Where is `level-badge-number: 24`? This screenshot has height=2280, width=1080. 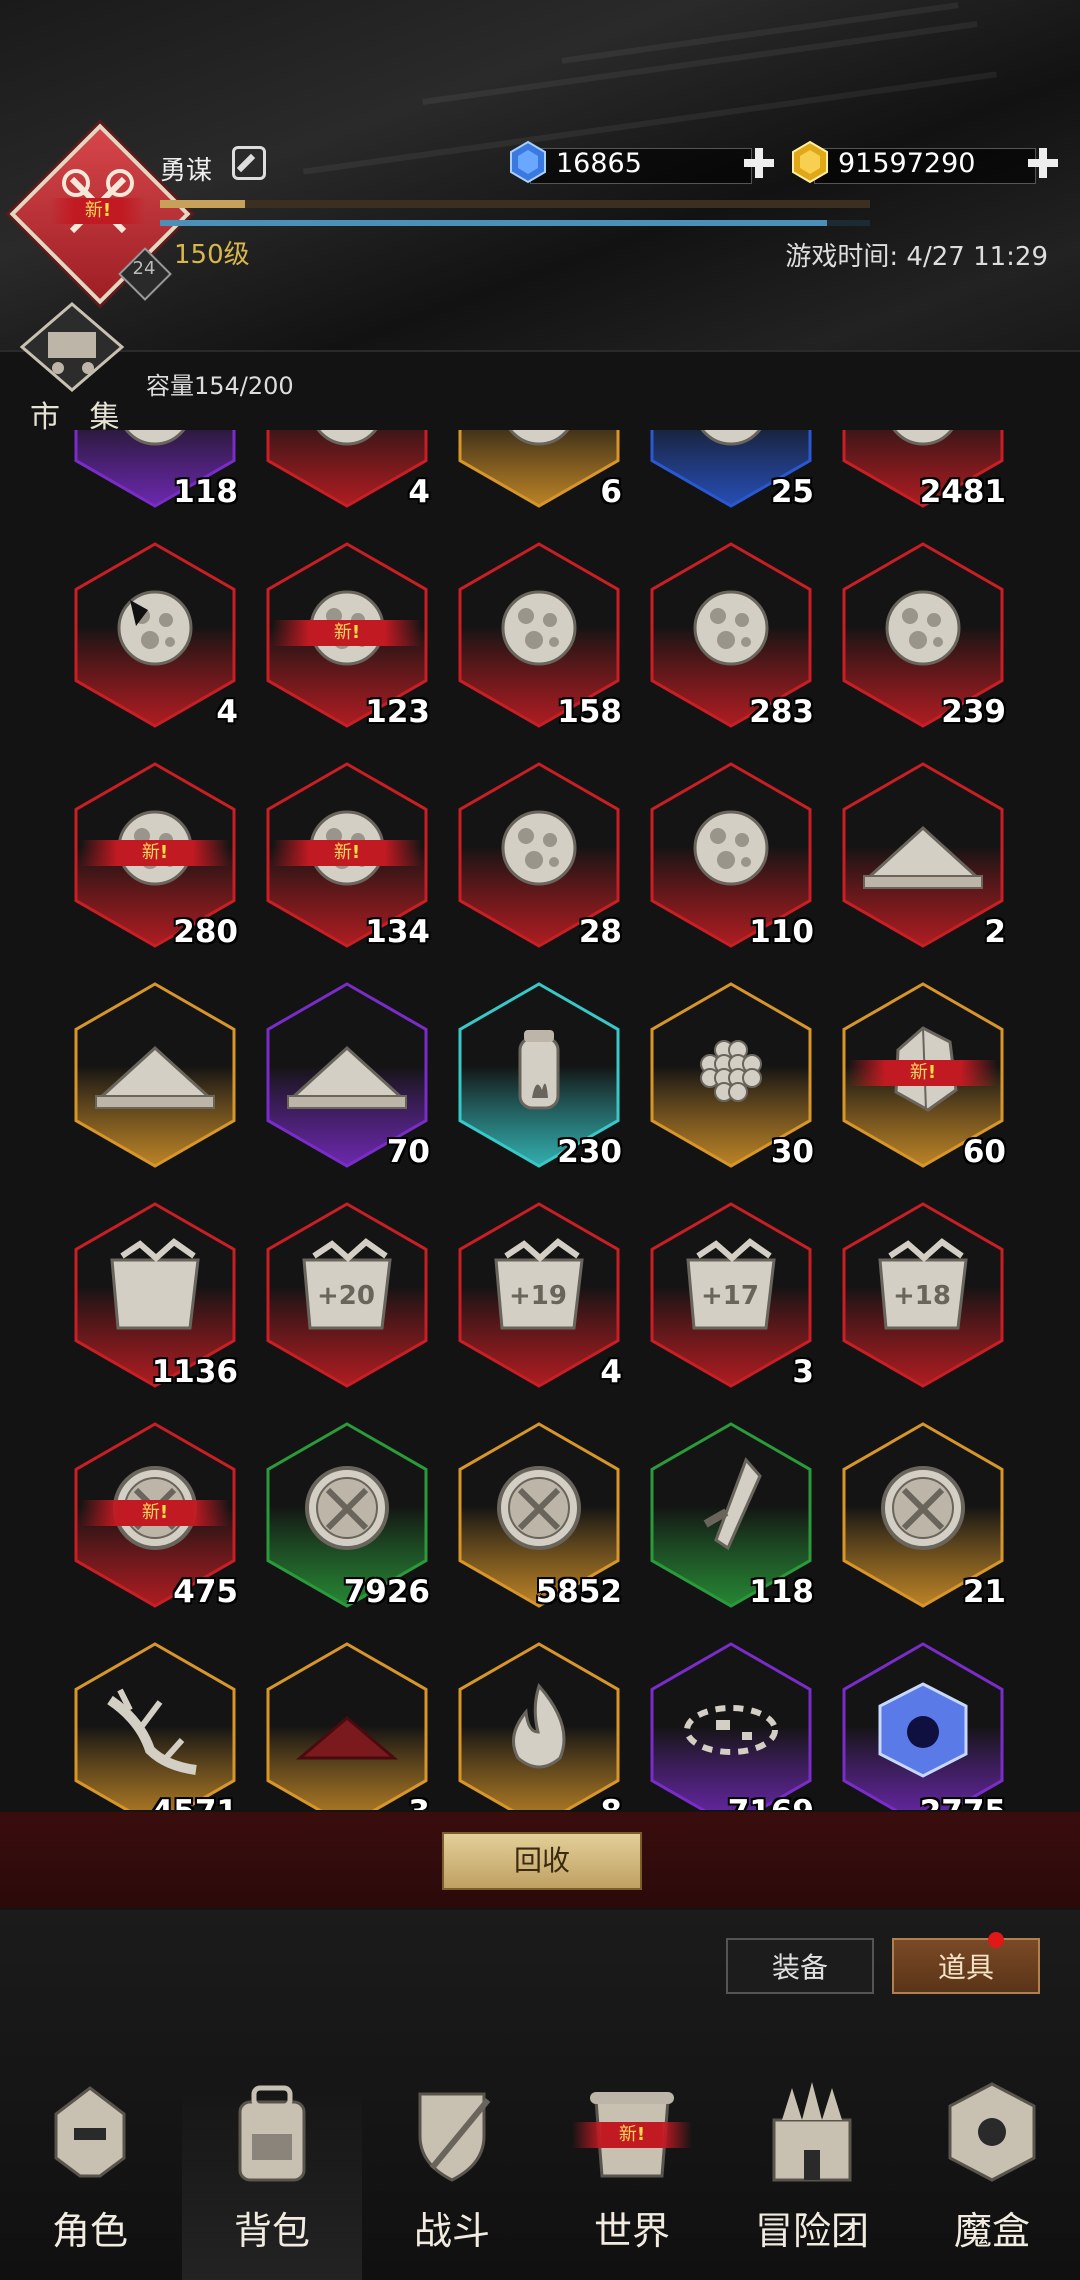 level-badge-number: 24 is located at coordinates (144, 268).